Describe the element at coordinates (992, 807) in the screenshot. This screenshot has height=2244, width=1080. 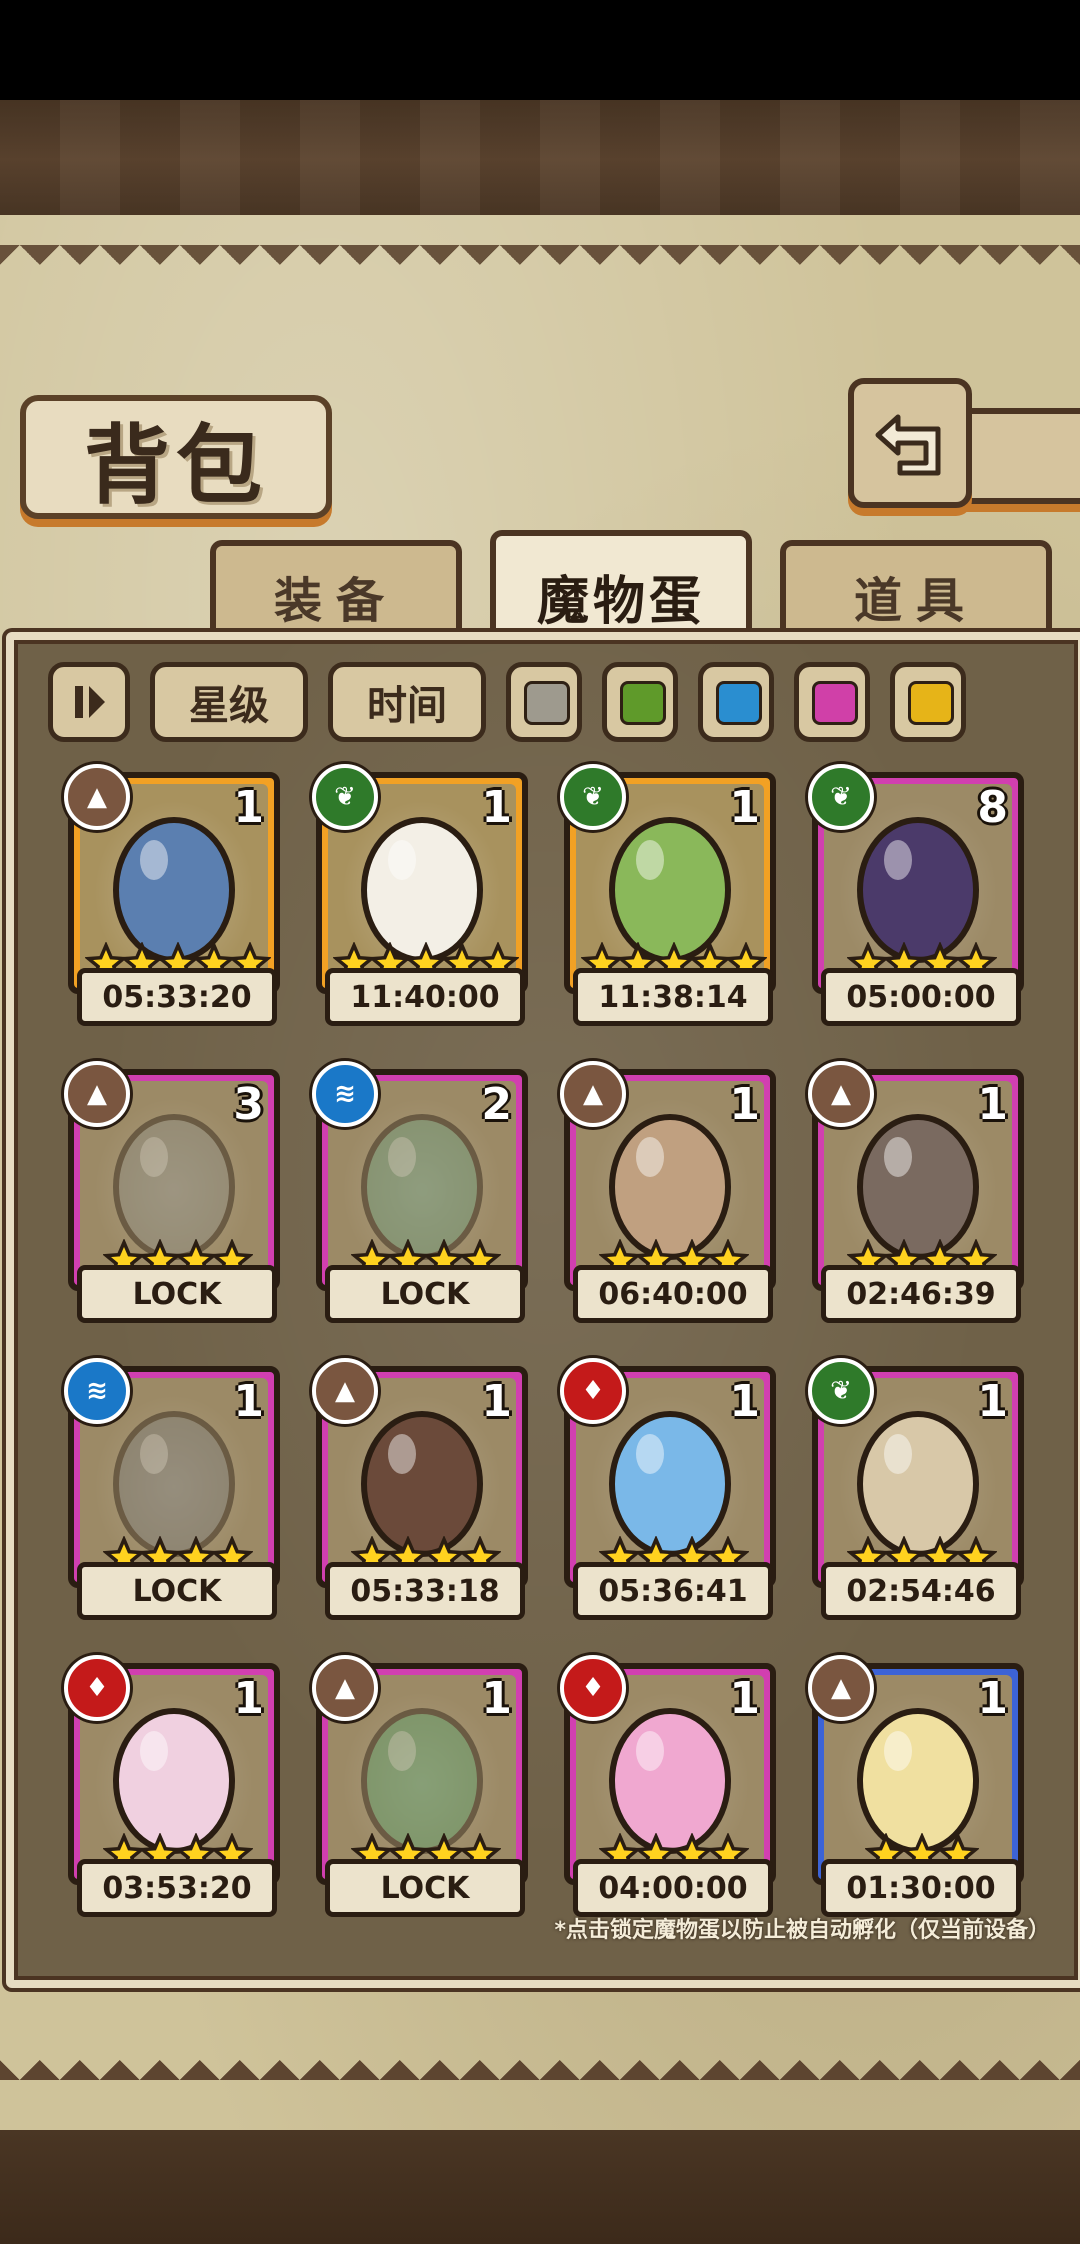
I see `egg-count: 8` at that location.